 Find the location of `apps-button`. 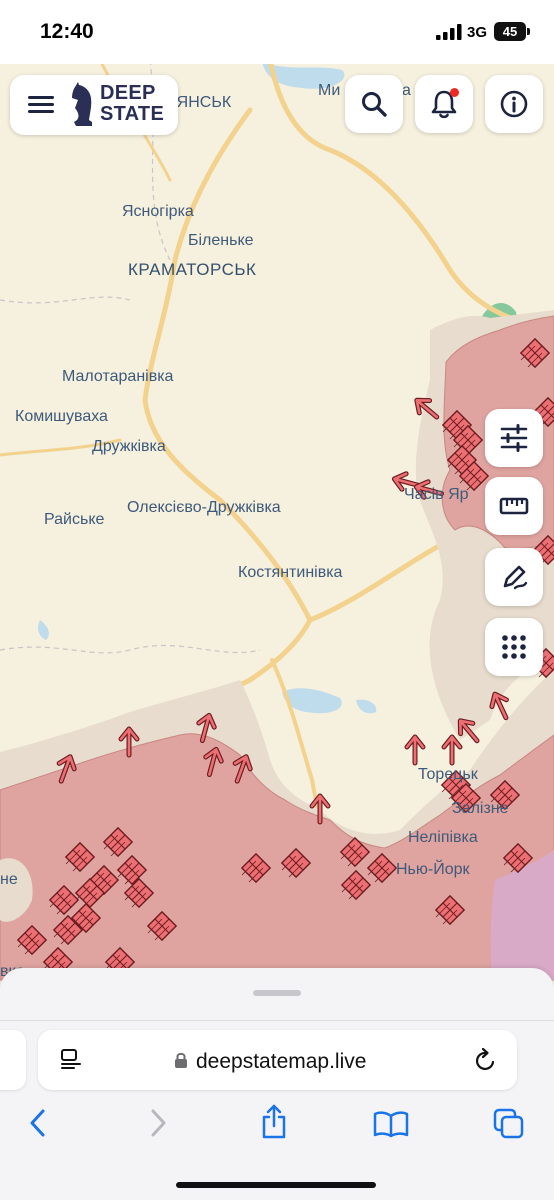

apps-button is located at coordinates (514, 647).